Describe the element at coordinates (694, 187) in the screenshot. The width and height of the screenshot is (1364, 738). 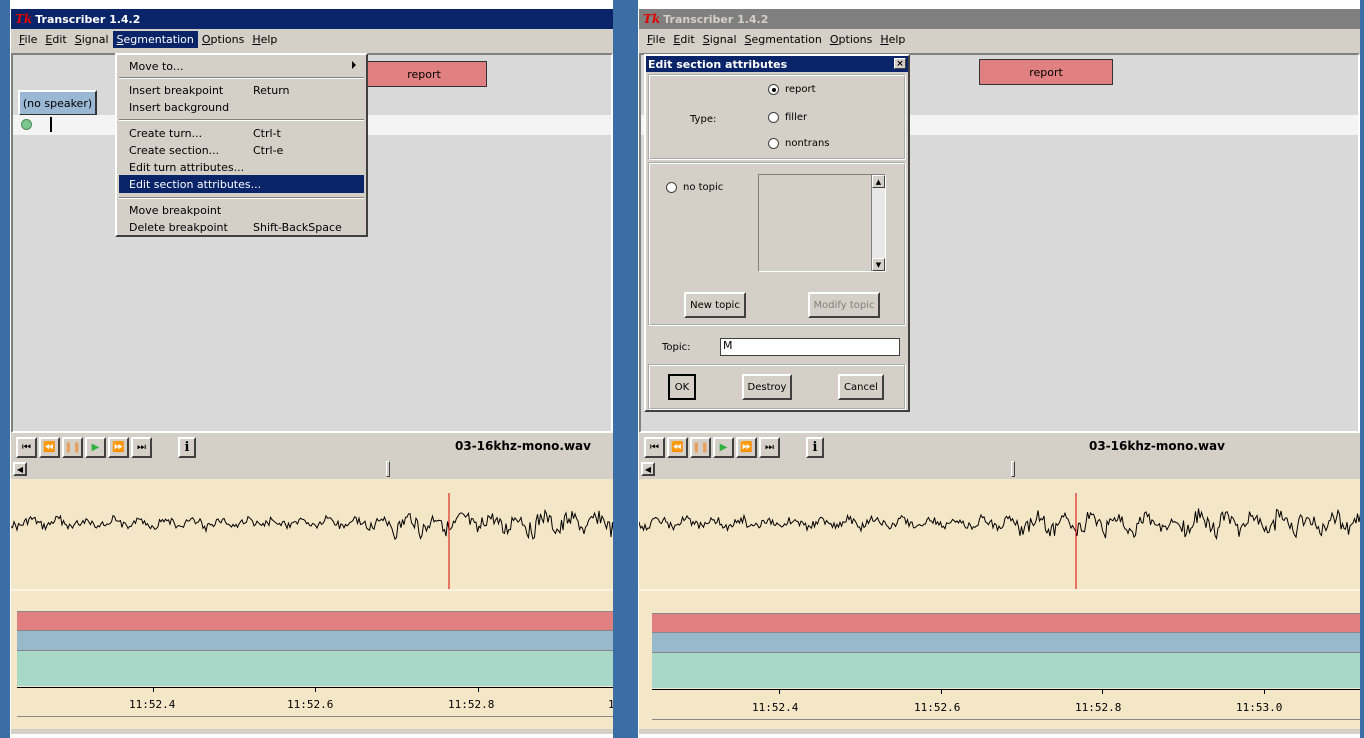
I see `no-topic-radio: no topic` at that location.